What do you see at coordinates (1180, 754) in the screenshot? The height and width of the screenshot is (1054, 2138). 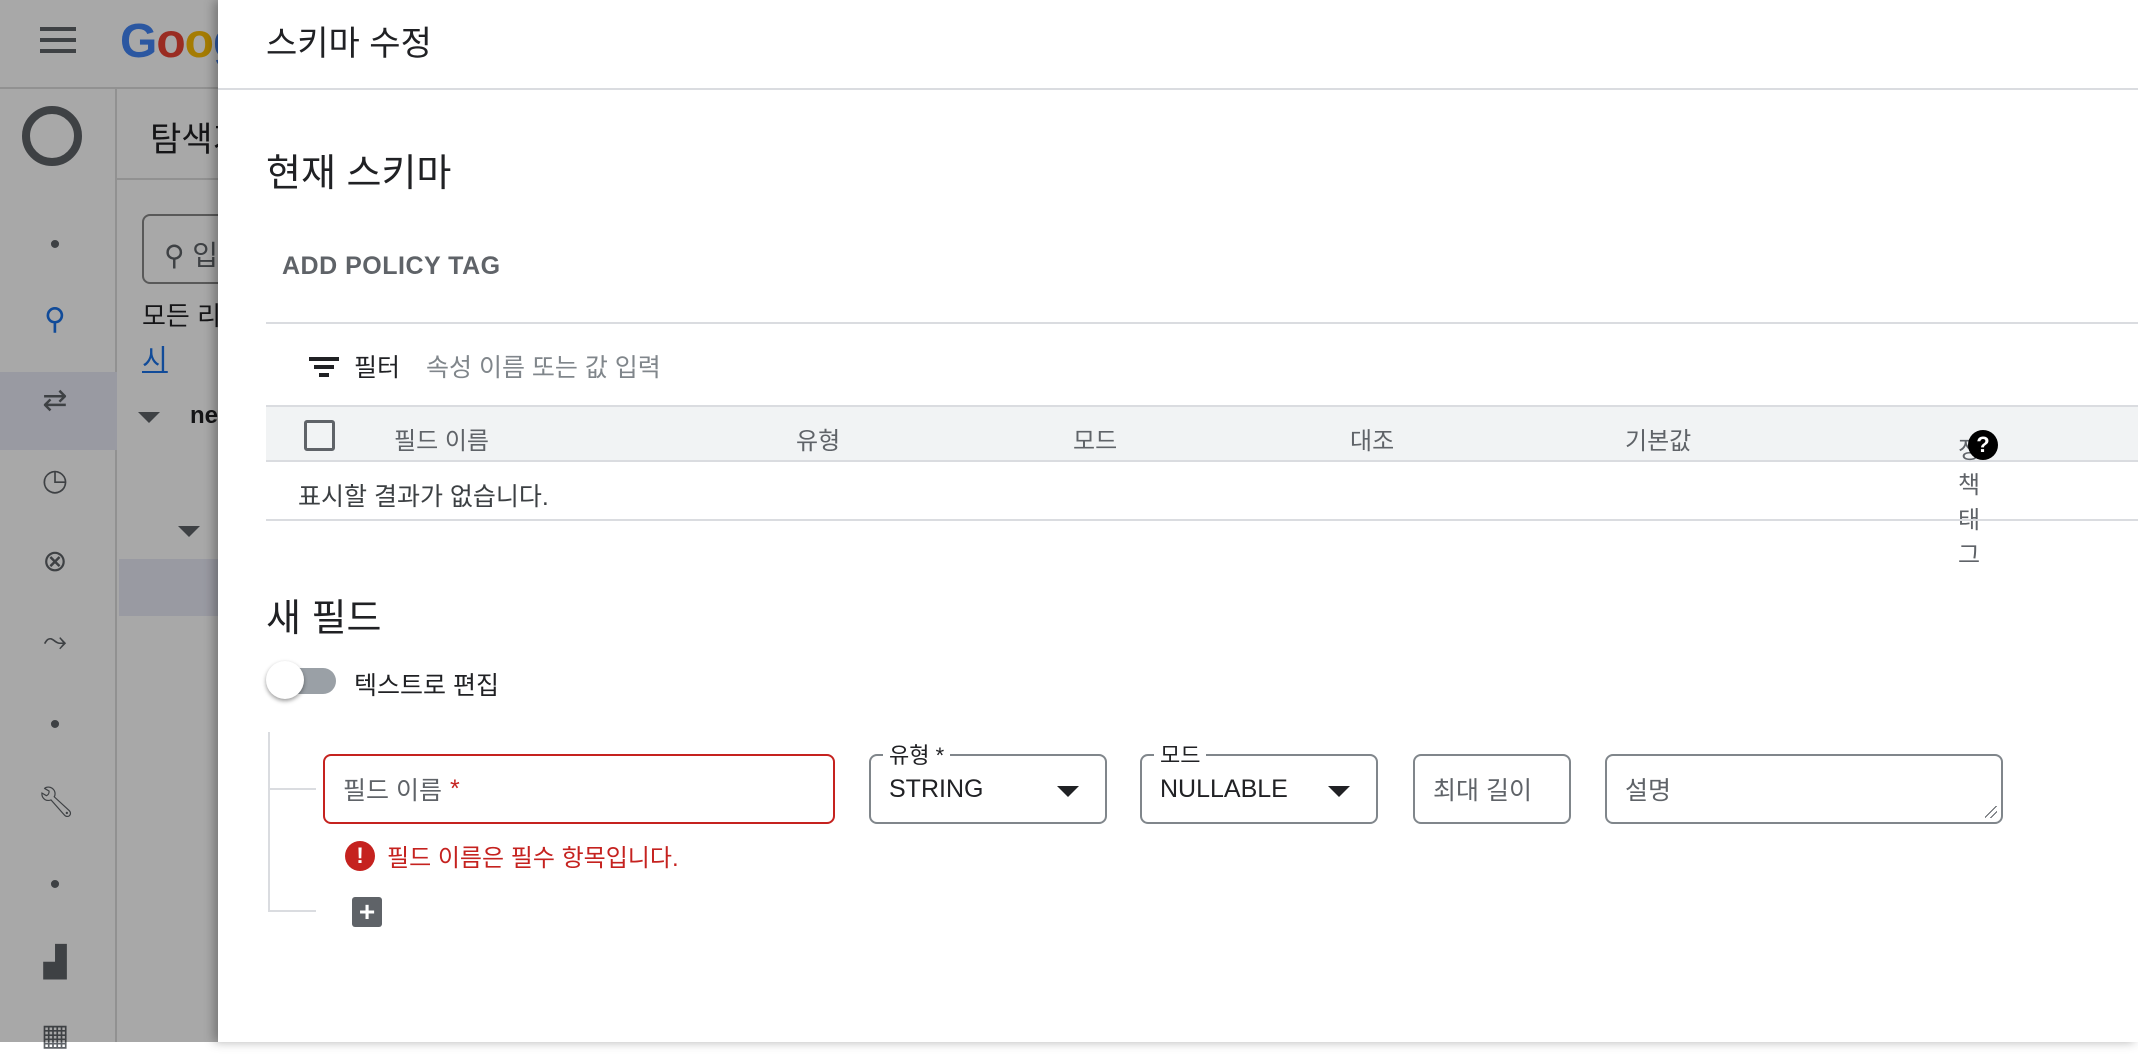 I see `mode-label: 모드` at bounding box center [1180, 754].